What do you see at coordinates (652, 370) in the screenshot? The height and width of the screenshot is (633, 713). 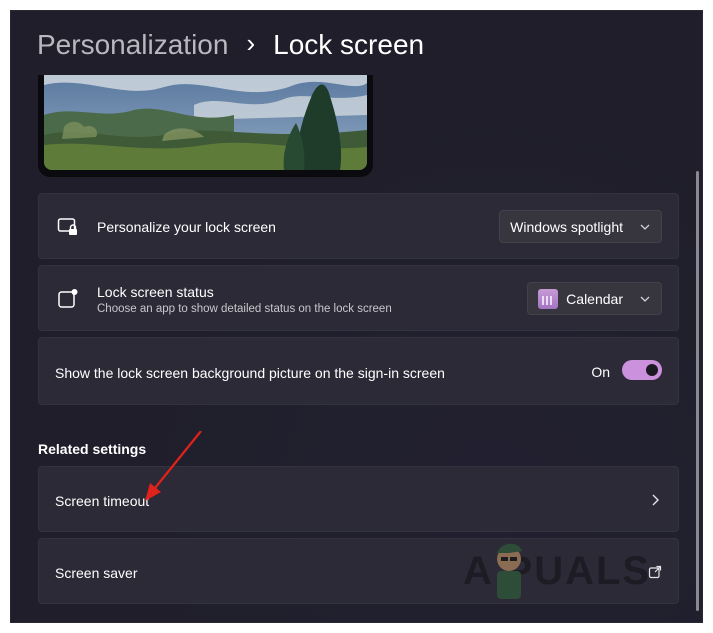 I see `toggle-knob` at bounding box center [652, 370].